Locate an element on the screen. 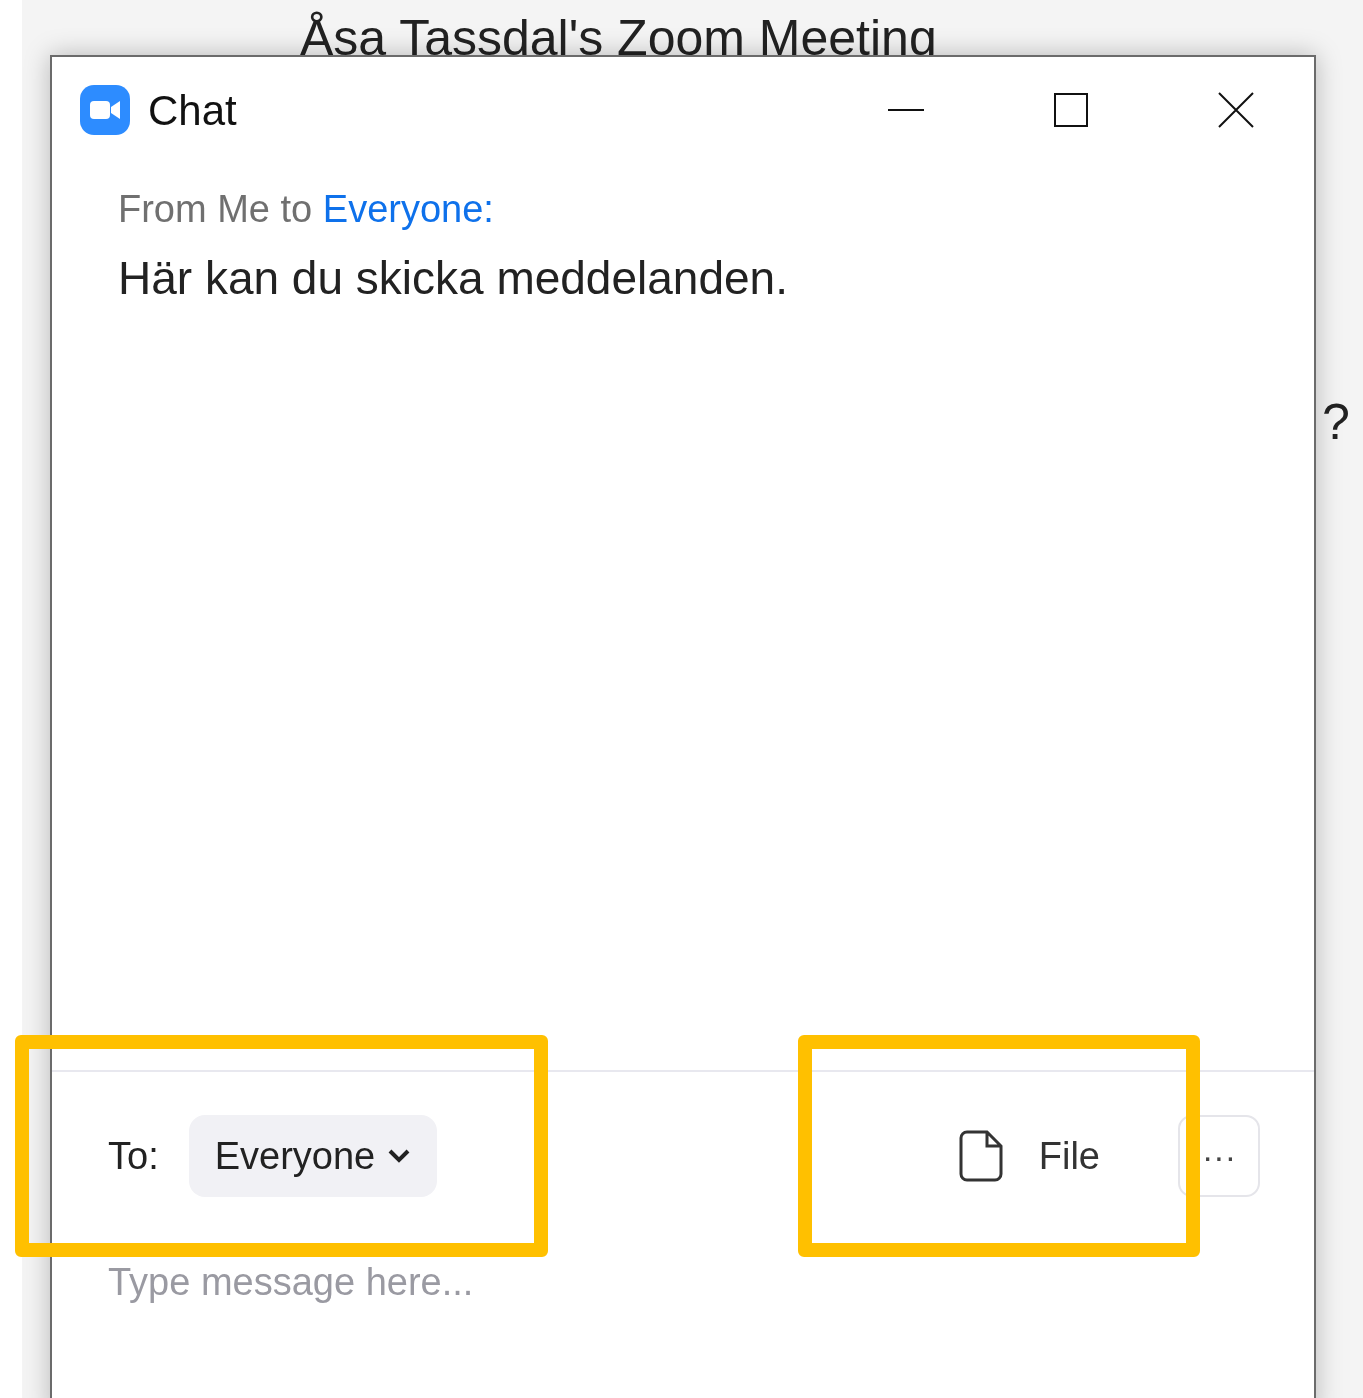 The height and width of the screenshot is (1398, 1363). meeting-title: Åsa Tassdal's Zoom Meeting is located at coordinates (618, 38).